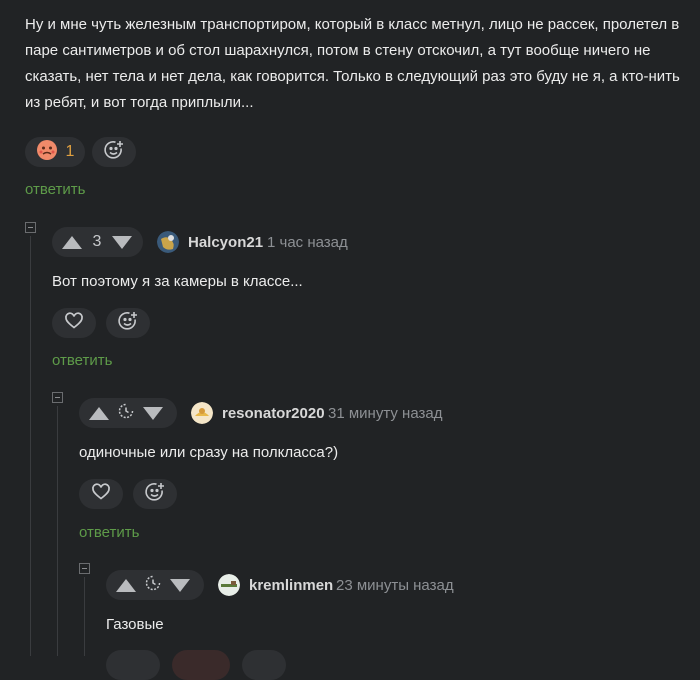 Image resolution: width=700 pixels, height=680 pixels. I want to click on username: resonator2020, so click(273, 413).